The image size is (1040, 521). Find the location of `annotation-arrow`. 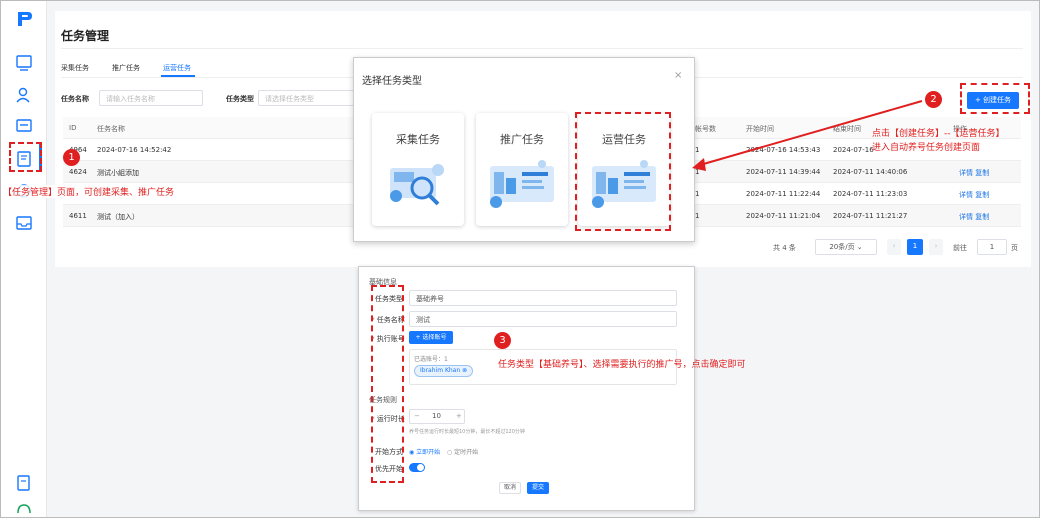

annotation-arrow is located at coordinates (807, 135).